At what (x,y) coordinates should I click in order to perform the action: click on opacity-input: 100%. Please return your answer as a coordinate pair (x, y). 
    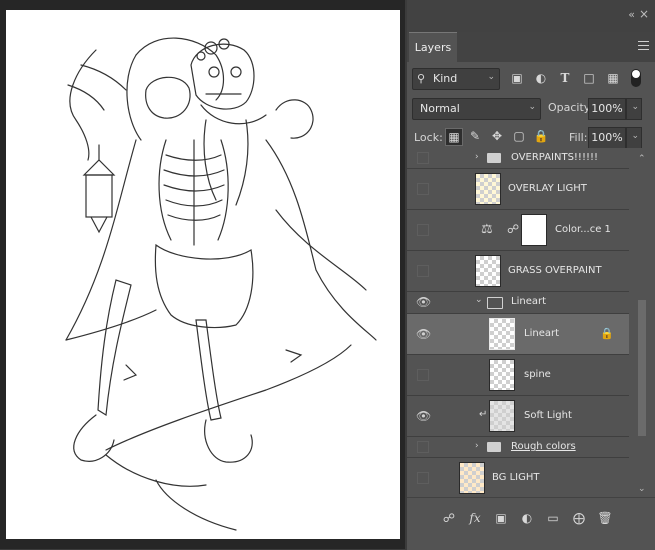
    Looking at the image, I should click on (607, 109).